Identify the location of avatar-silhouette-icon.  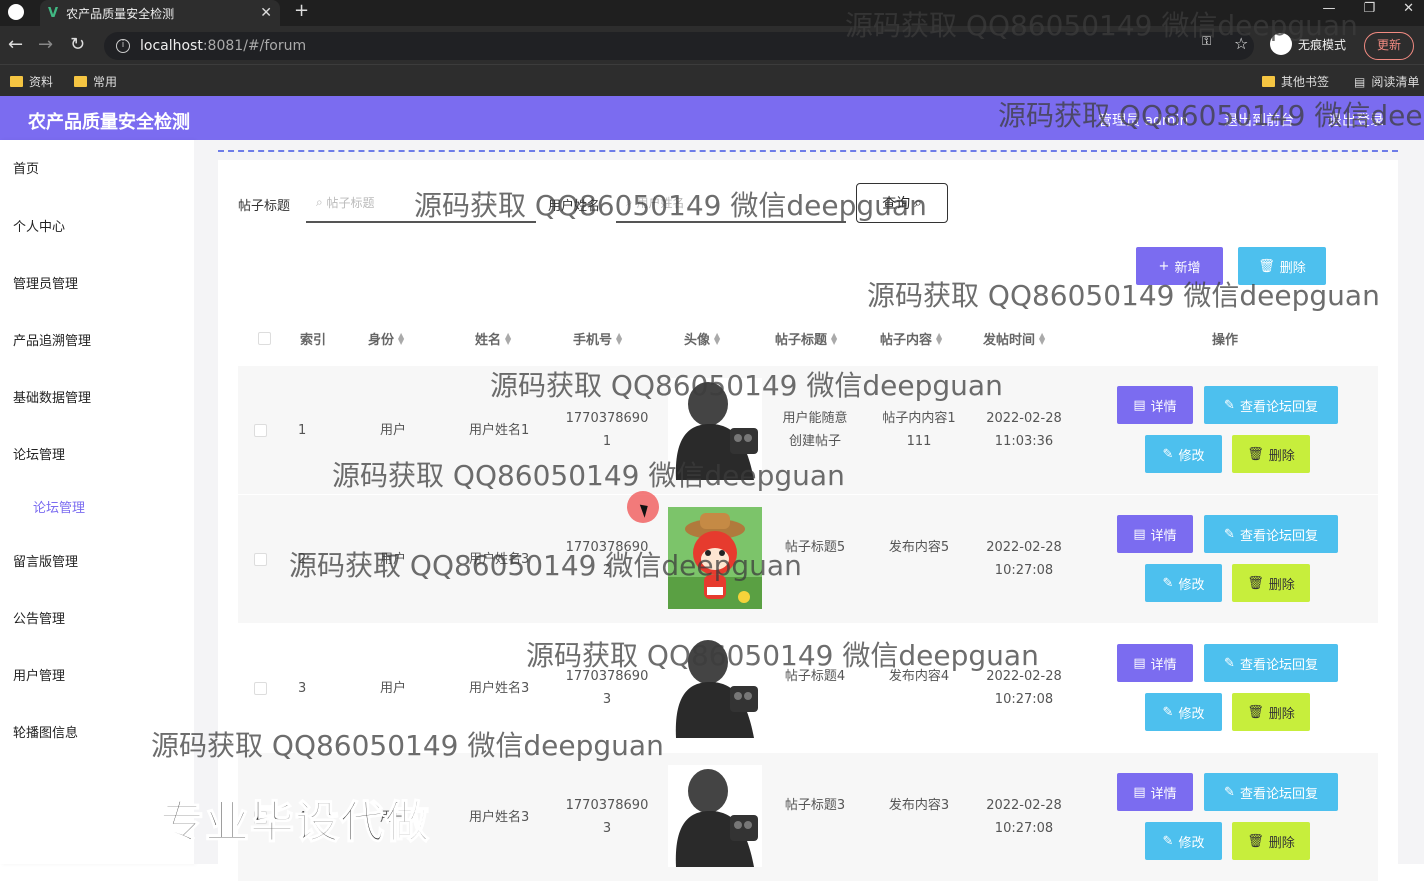
(715, 687).